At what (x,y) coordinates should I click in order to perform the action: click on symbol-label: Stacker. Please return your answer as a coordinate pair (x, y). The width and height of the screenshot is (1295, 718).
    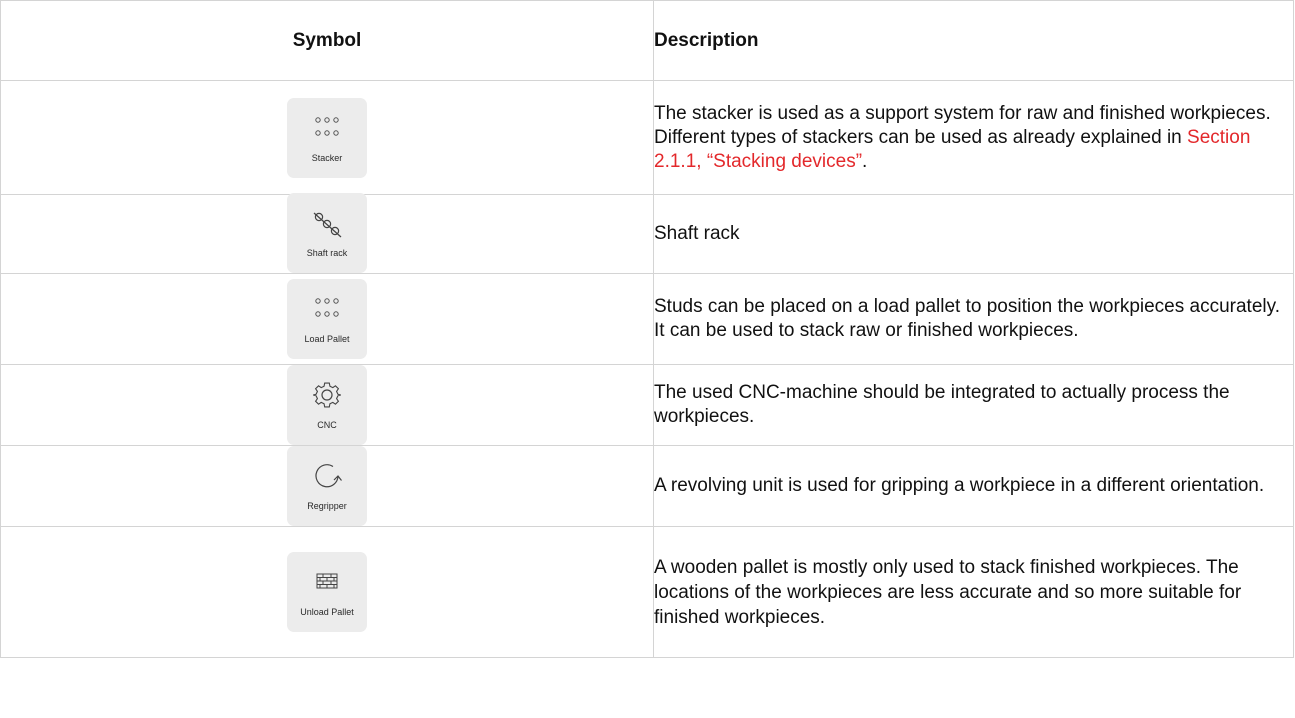
    Looking at the image, I should click on (327, 157).